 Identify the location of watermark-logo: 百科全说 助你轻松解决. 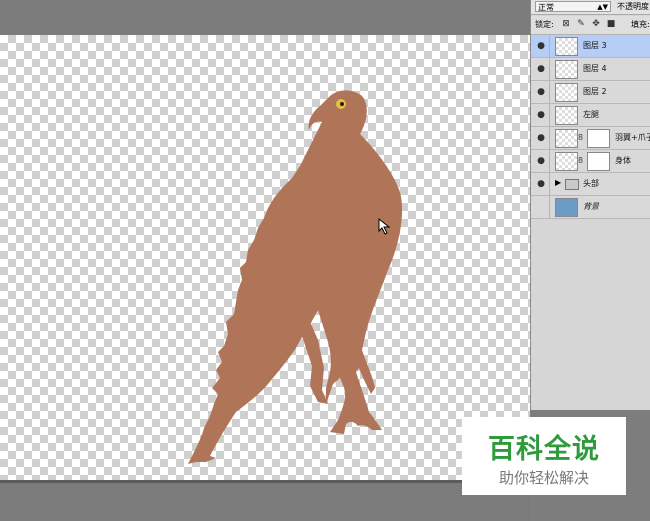
(544, 456).